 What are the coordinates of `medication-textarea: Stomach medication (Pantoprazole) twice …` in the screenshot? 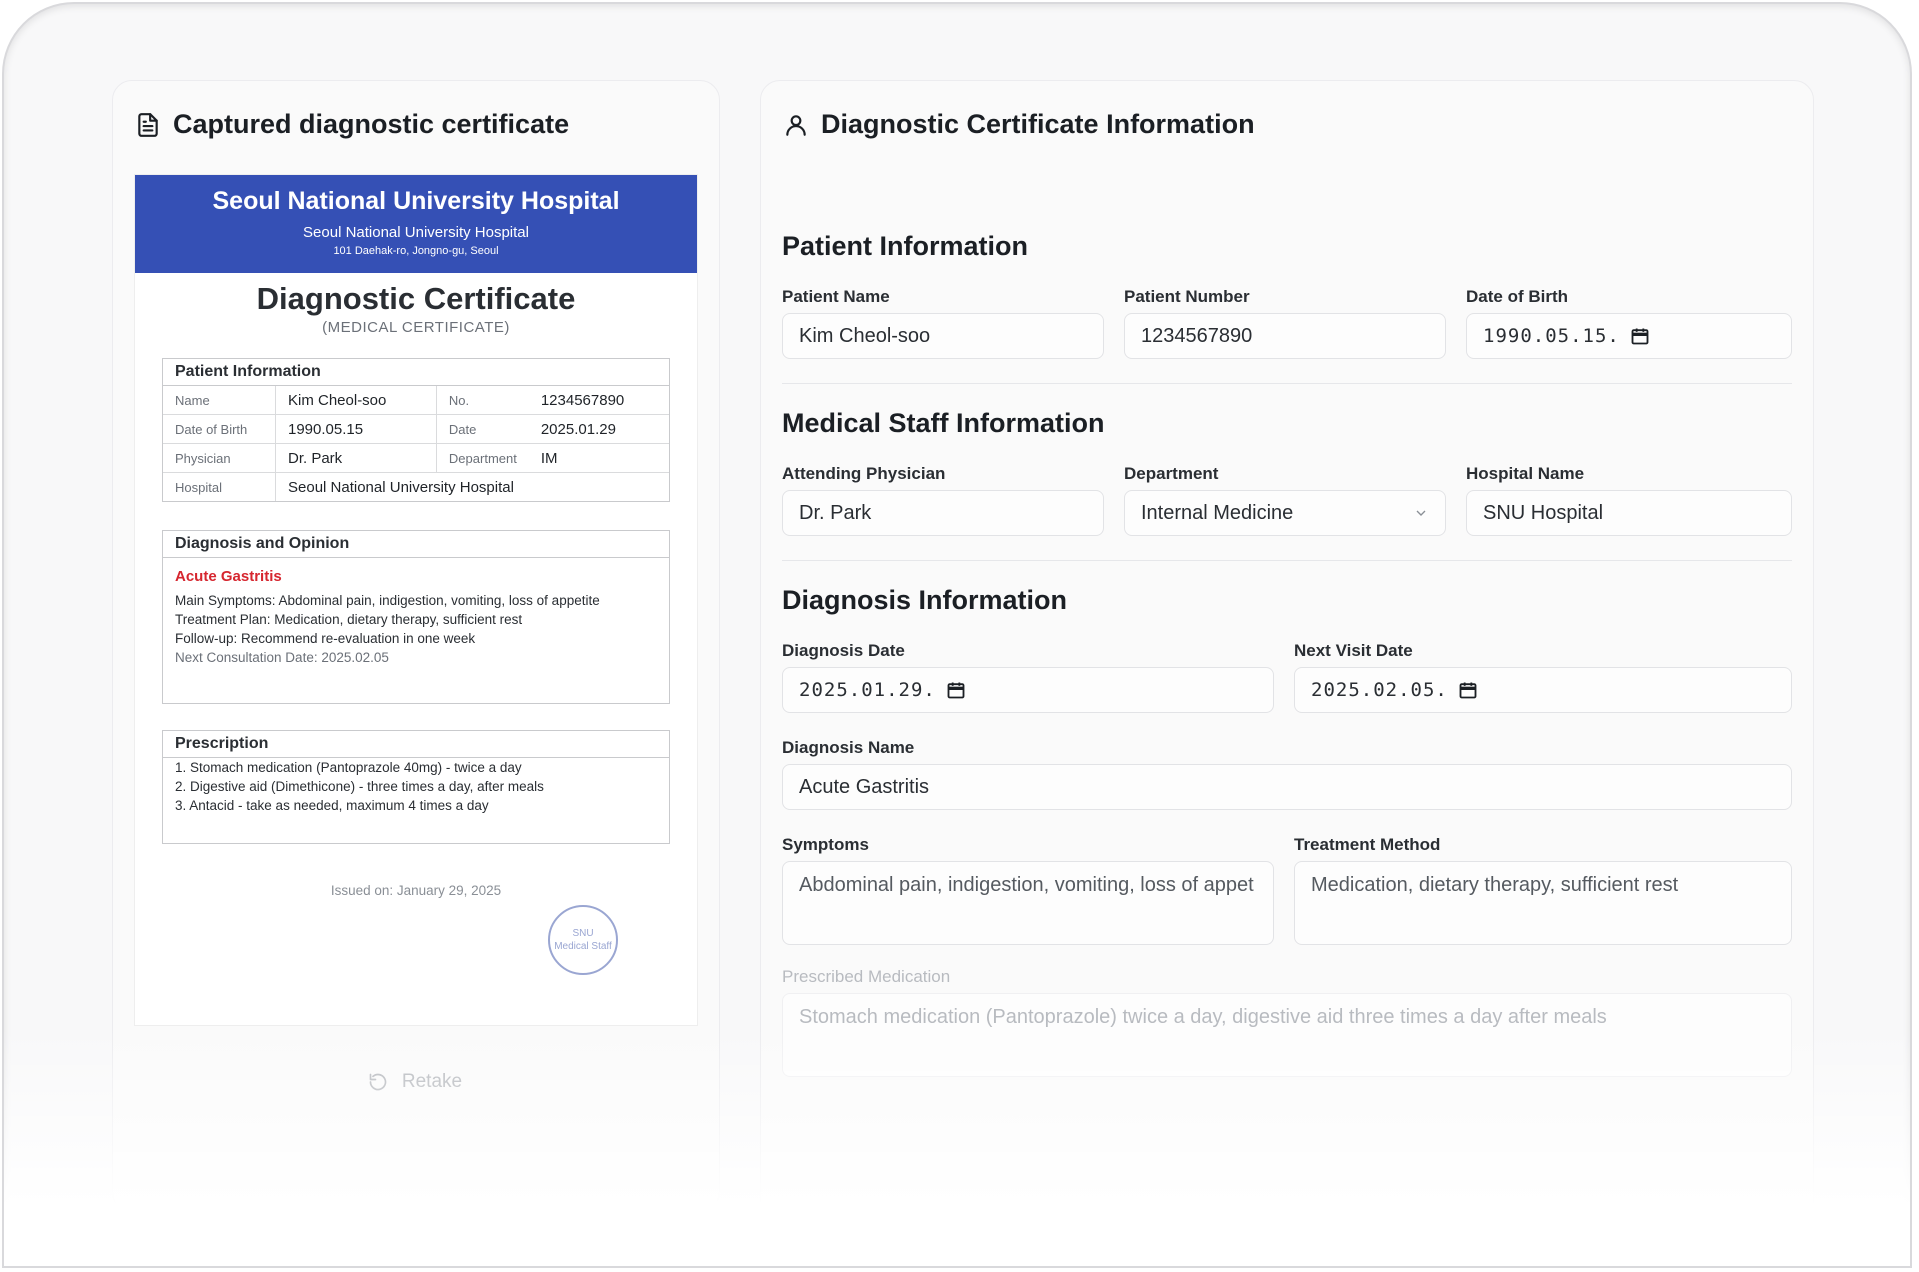 It's located at (1287, 1035).